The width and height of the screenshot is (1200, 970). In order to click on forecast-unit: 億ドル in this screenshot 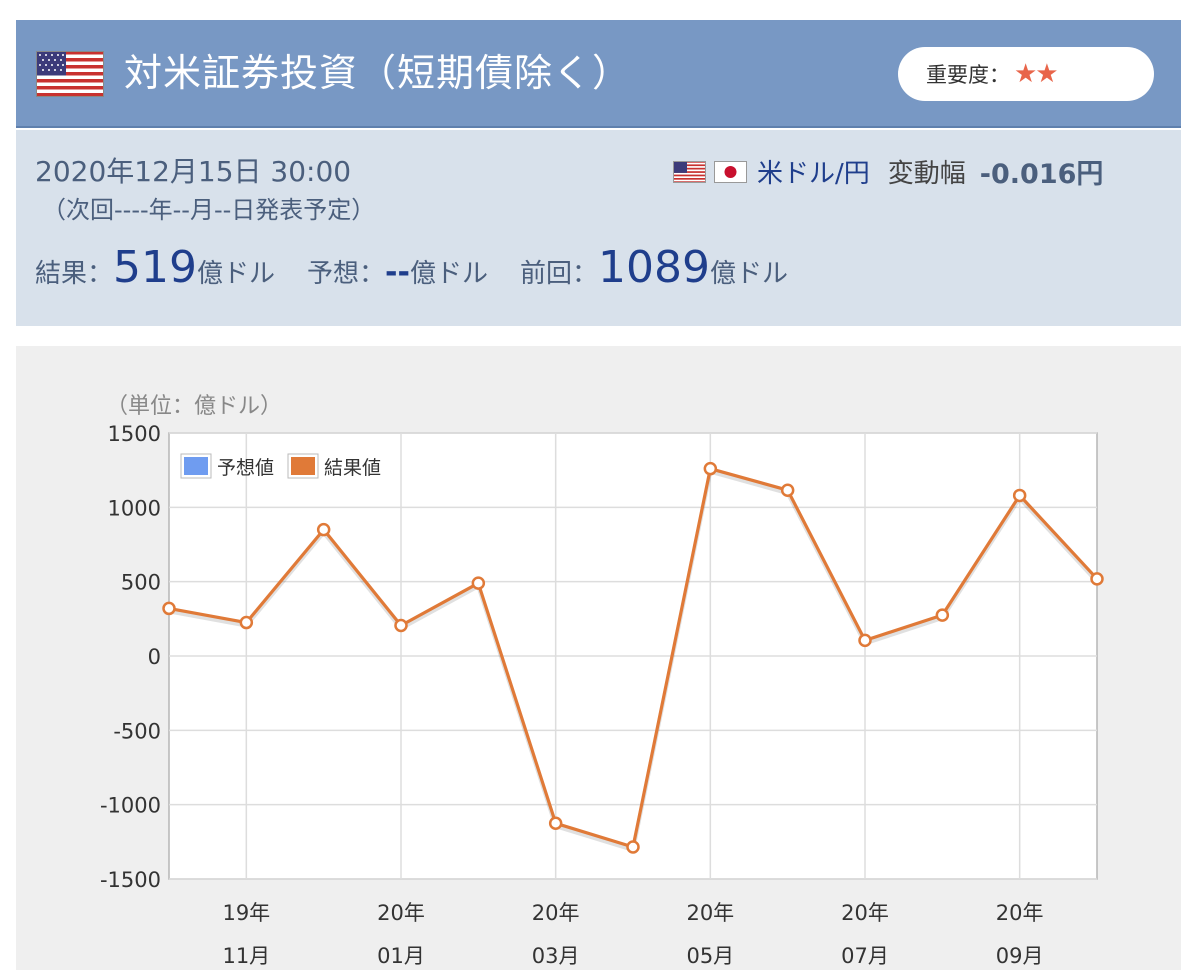, I will do `click(448, 274)`.